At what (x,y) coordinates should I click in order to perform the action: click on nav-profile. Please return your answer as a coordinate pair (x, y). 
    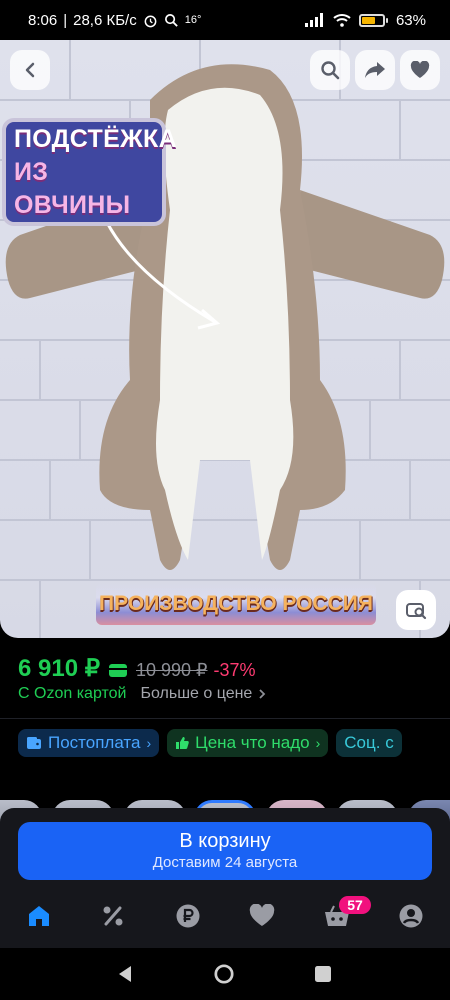
    Looking at the image, I should click on (411, 916).